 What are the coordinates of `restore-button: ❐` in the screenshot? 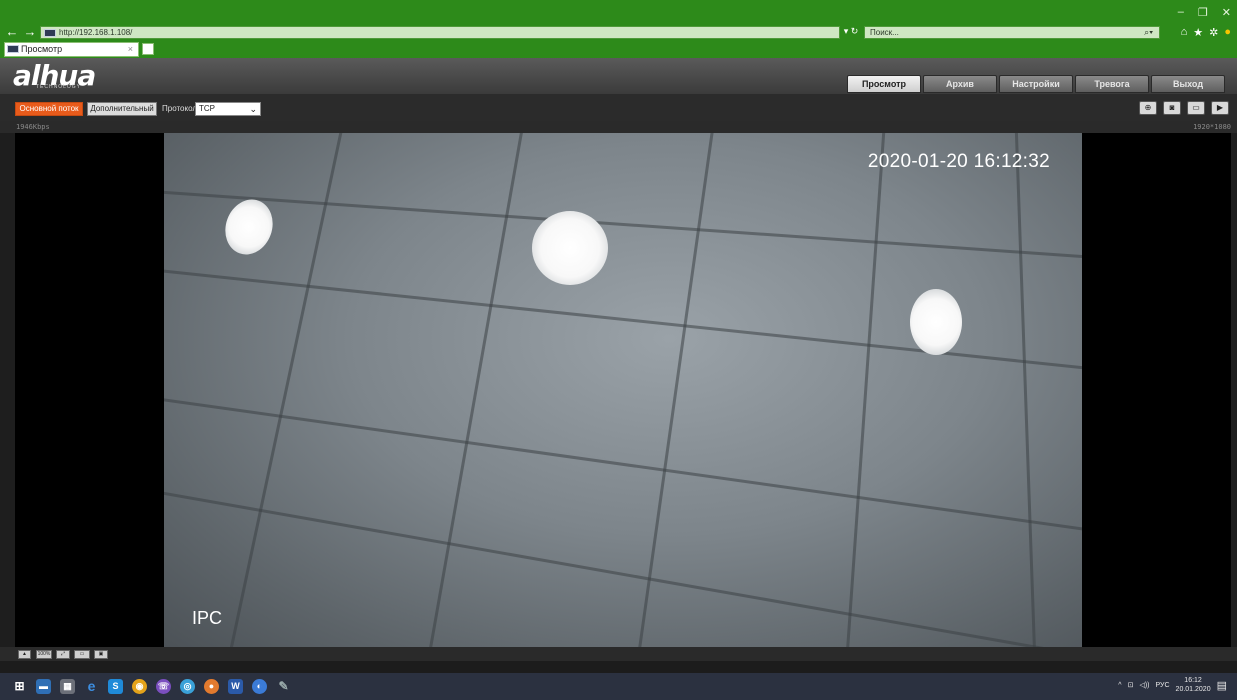 It's located at (1203, 12).